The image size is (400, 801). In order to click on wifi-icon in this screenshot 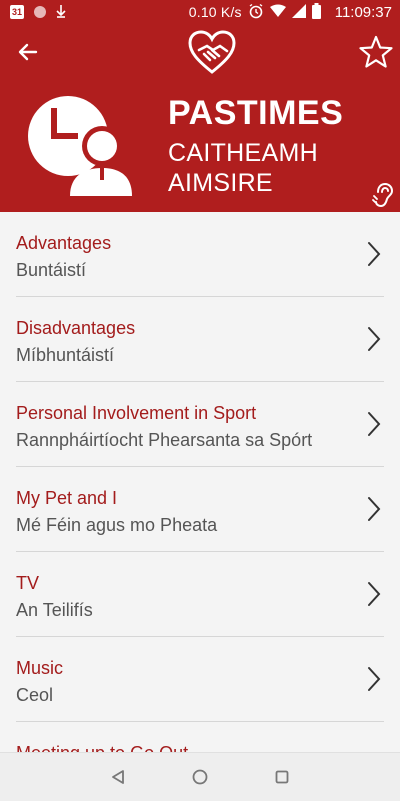, I will do `click(277, 12)`.